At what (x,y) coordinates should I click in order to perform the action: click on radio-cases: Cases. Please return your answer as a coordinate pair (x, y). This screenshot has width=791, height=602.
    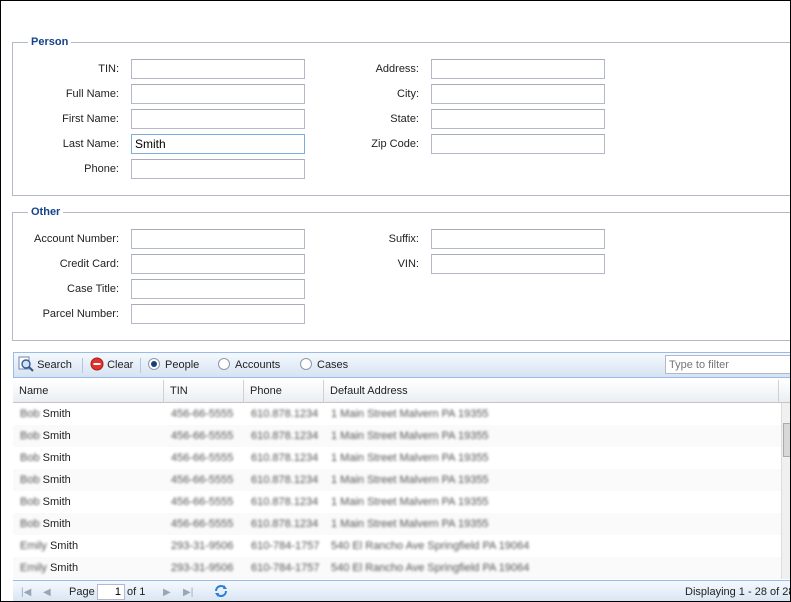
    Looking at the image, I should click on (324, 365).